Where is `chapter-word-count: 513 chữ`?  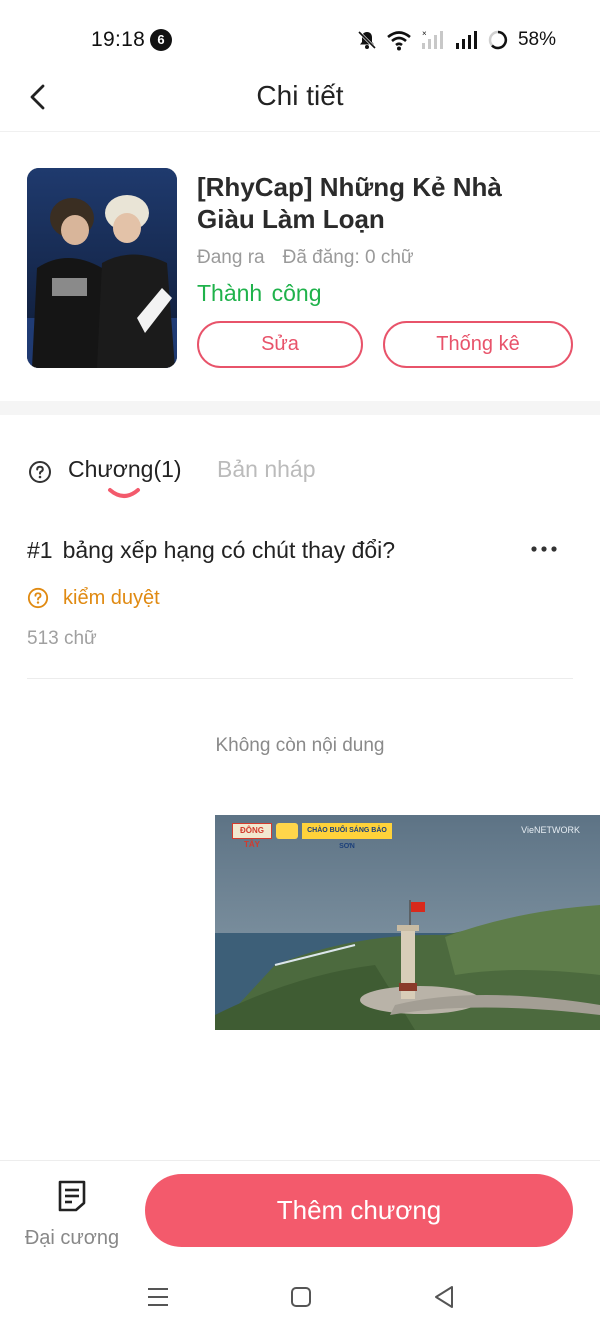 chapter-word-count: 513 chữ is located at coordinates (62, 638).